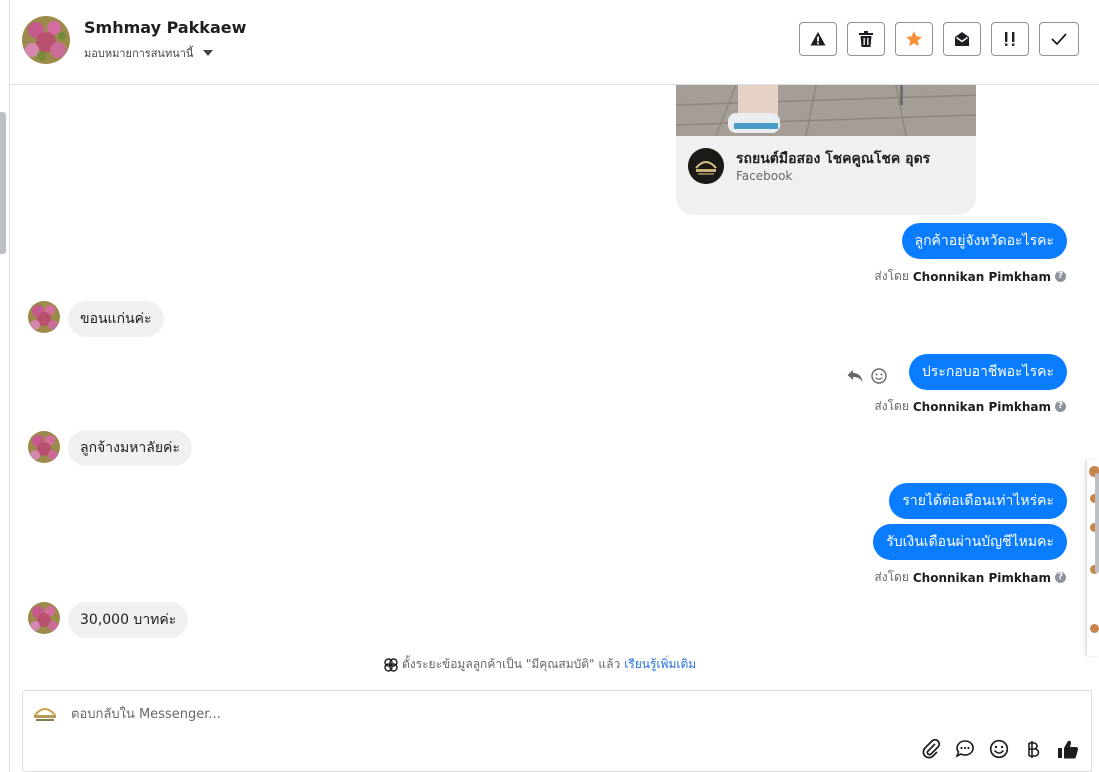 Image resolution: width=1099 pixels, height=772 pixels. Describe the element at coordinates (391, 664) in the screenshot. I see `stage-icon` at that location.